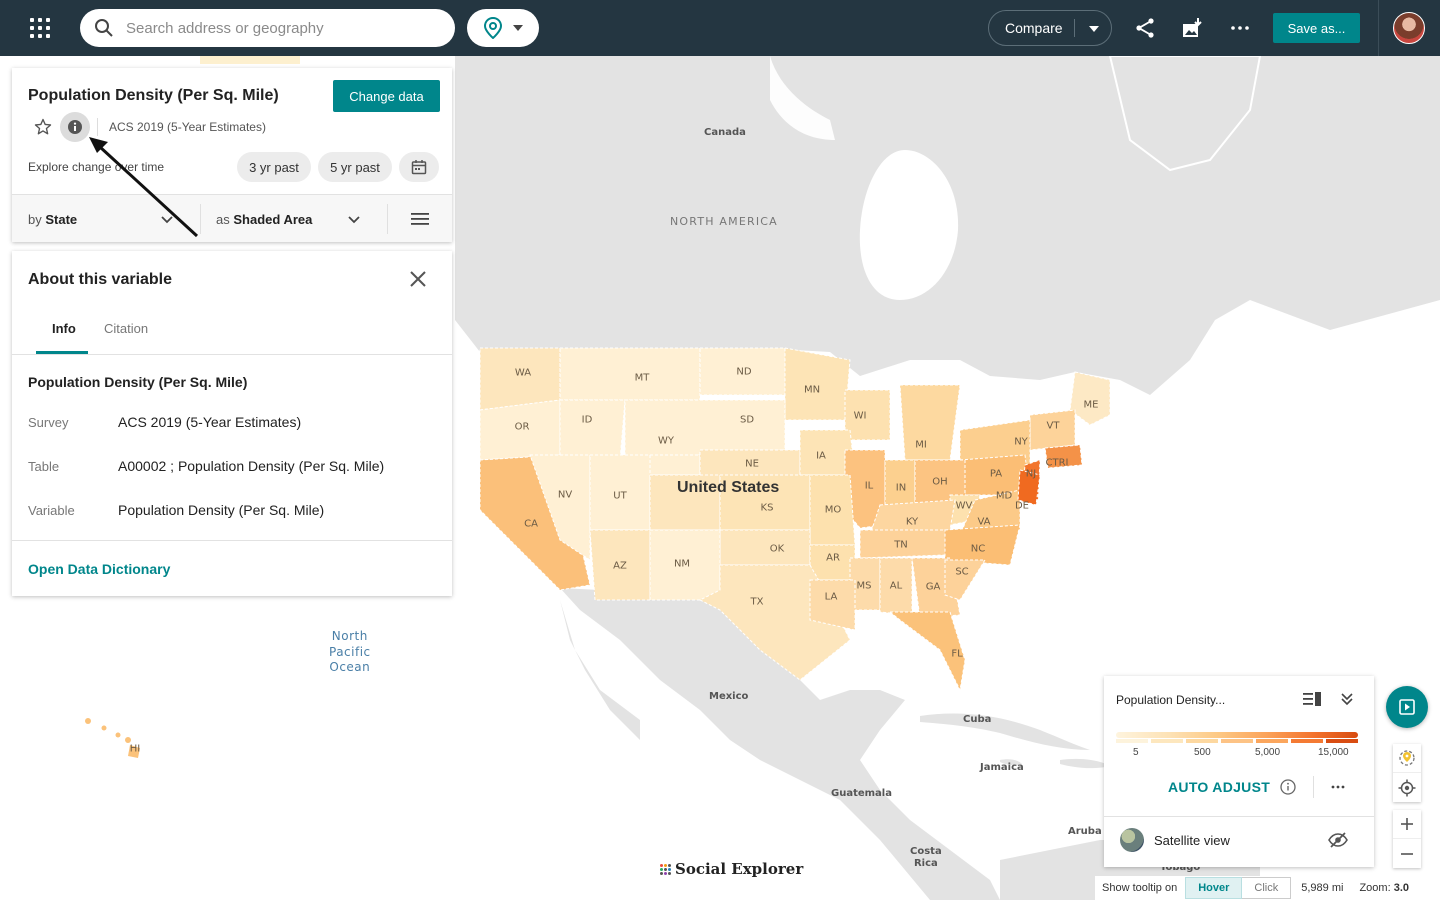  Describe the element at coordinates (1022, 506) in the screenshot. I see `state-label-de: DE` at that location.